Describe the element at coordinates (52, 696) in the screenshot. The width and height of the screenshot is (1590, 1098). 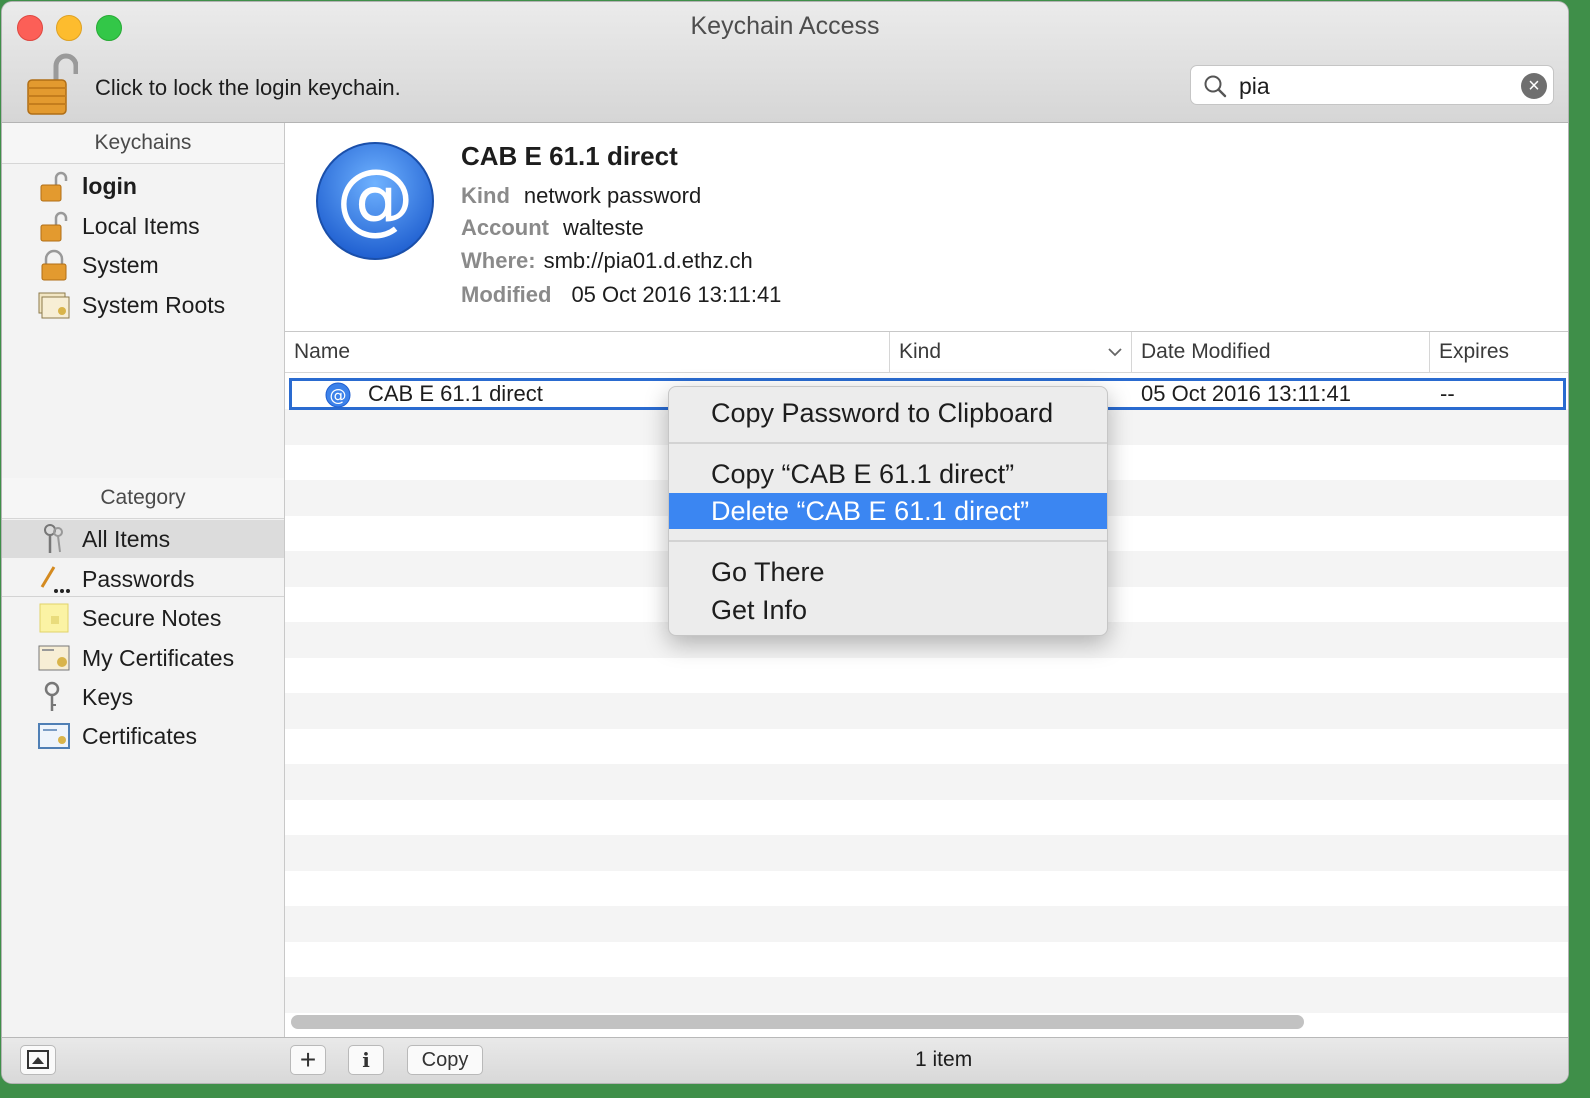
I see `key-icon` at that location.